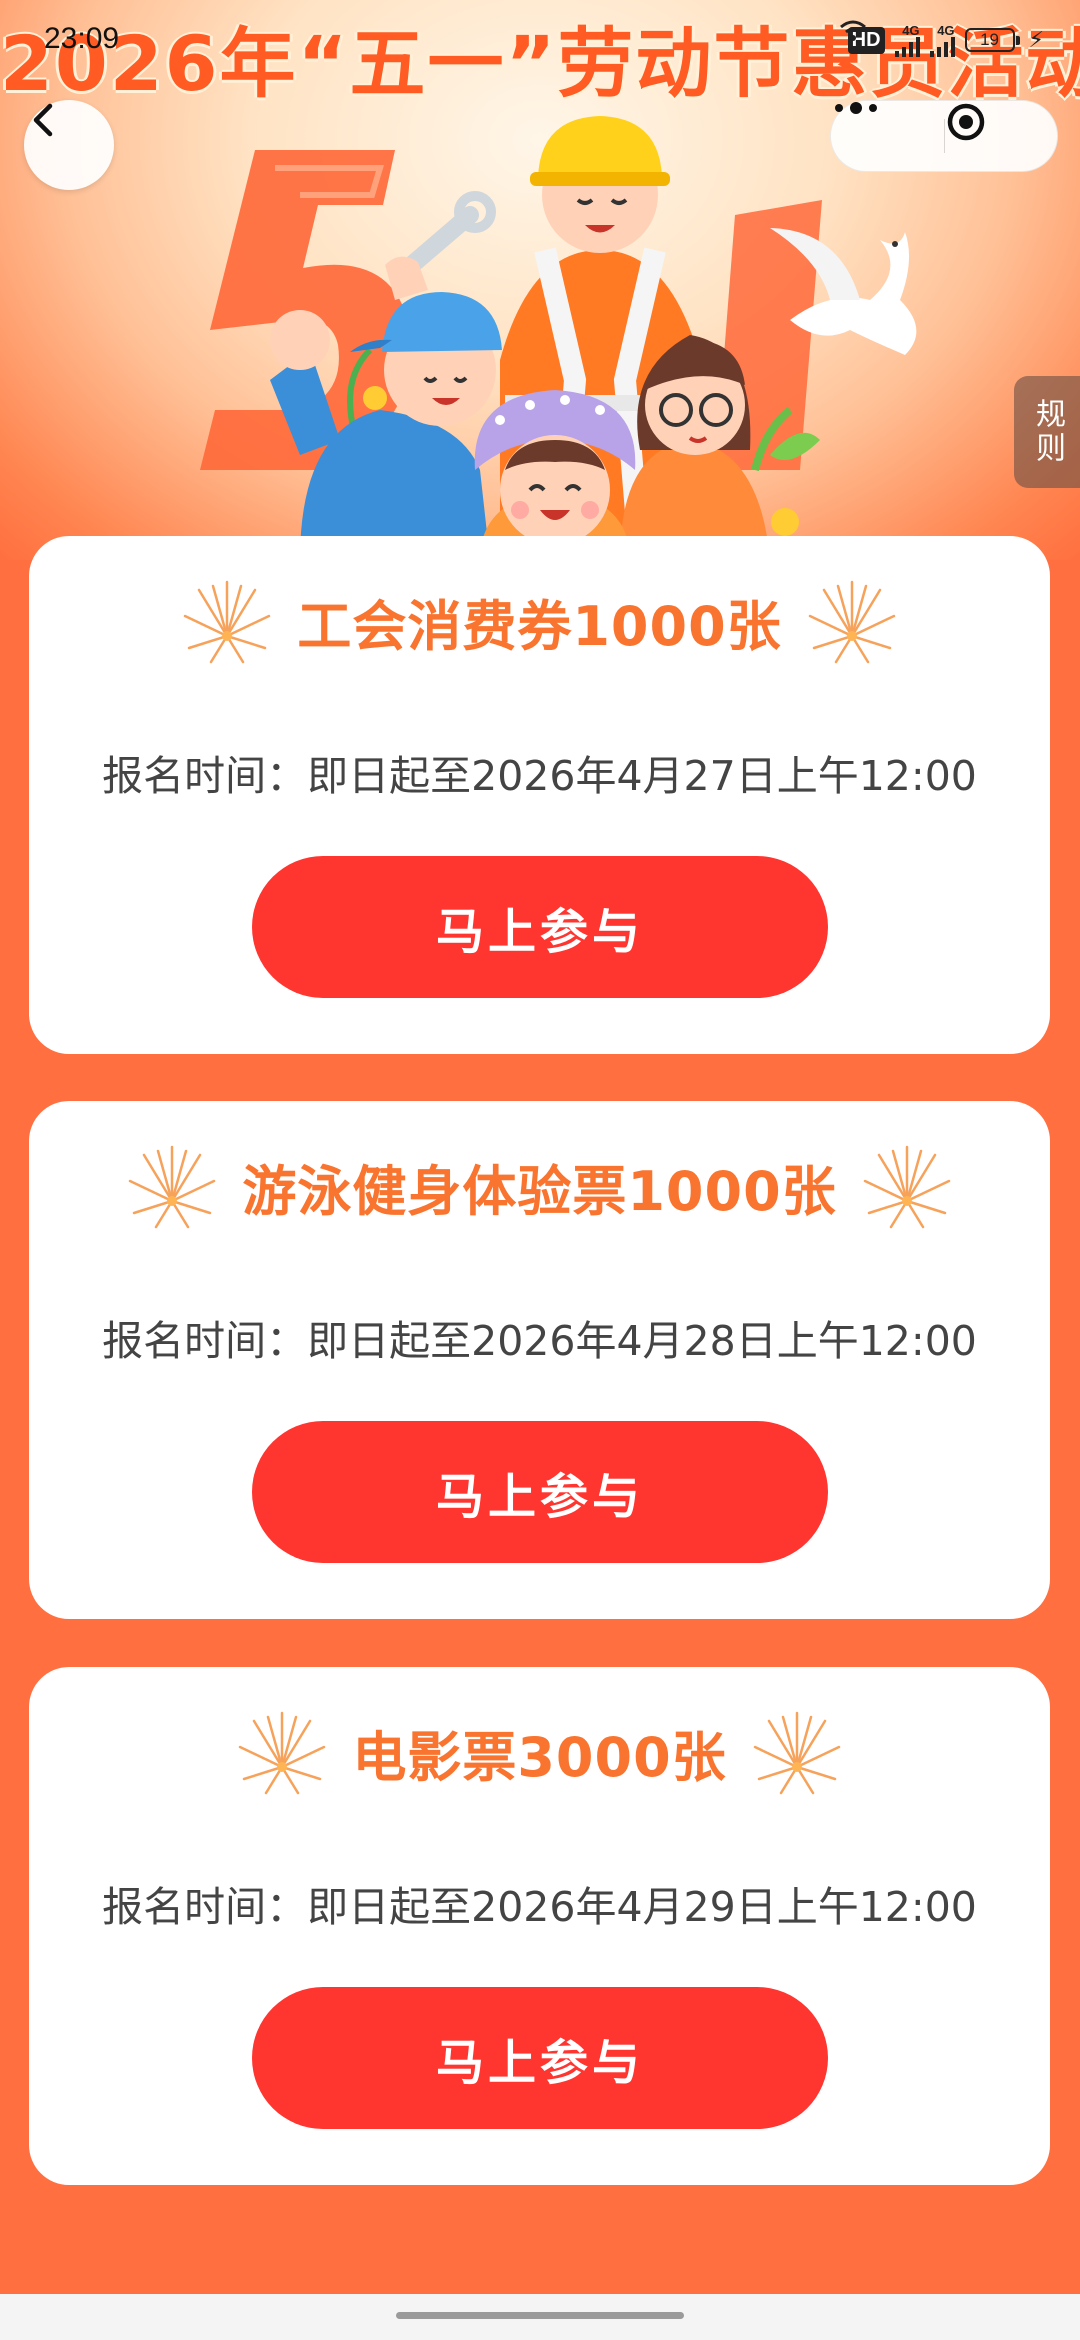 The width and height of the screenshot is (1080, 2340). What do you see at coordinates (69, 145) in the screenshot?
I see `back-button` at bounding box center [69, 145].